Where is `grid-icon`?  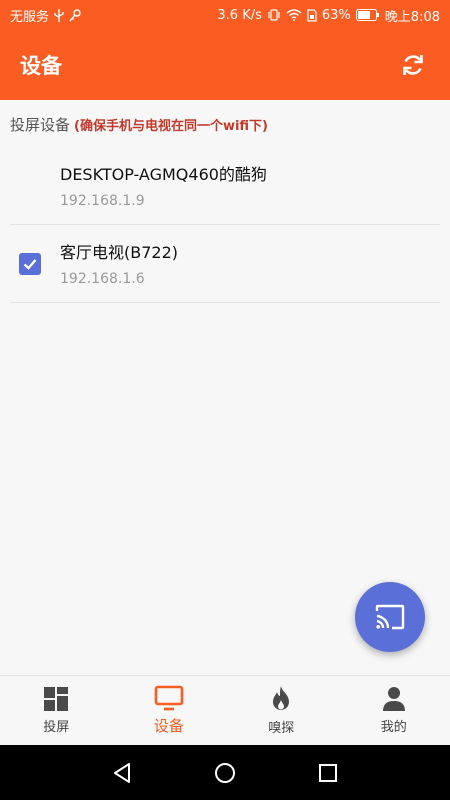 grid-icon is located at coordinates (56, 699).